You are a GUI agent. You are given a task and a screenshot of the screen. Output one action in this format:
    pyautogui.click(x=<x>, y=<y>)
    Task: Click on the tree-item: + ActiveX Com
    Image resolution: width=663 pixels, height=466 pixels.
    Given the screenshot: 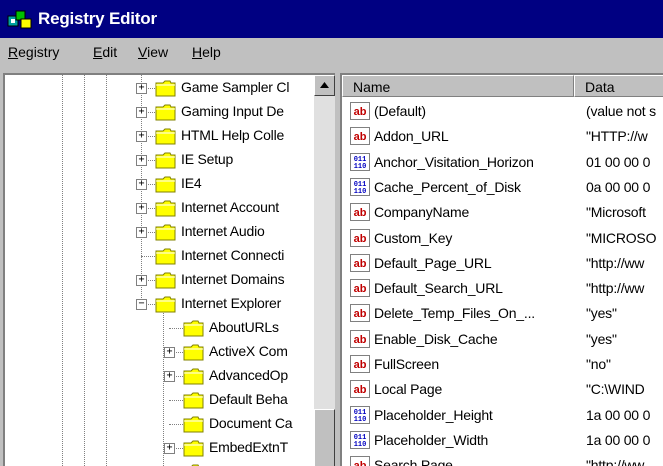 What is the action you would take?
    pyautogui.click(x=159, y=353)
    